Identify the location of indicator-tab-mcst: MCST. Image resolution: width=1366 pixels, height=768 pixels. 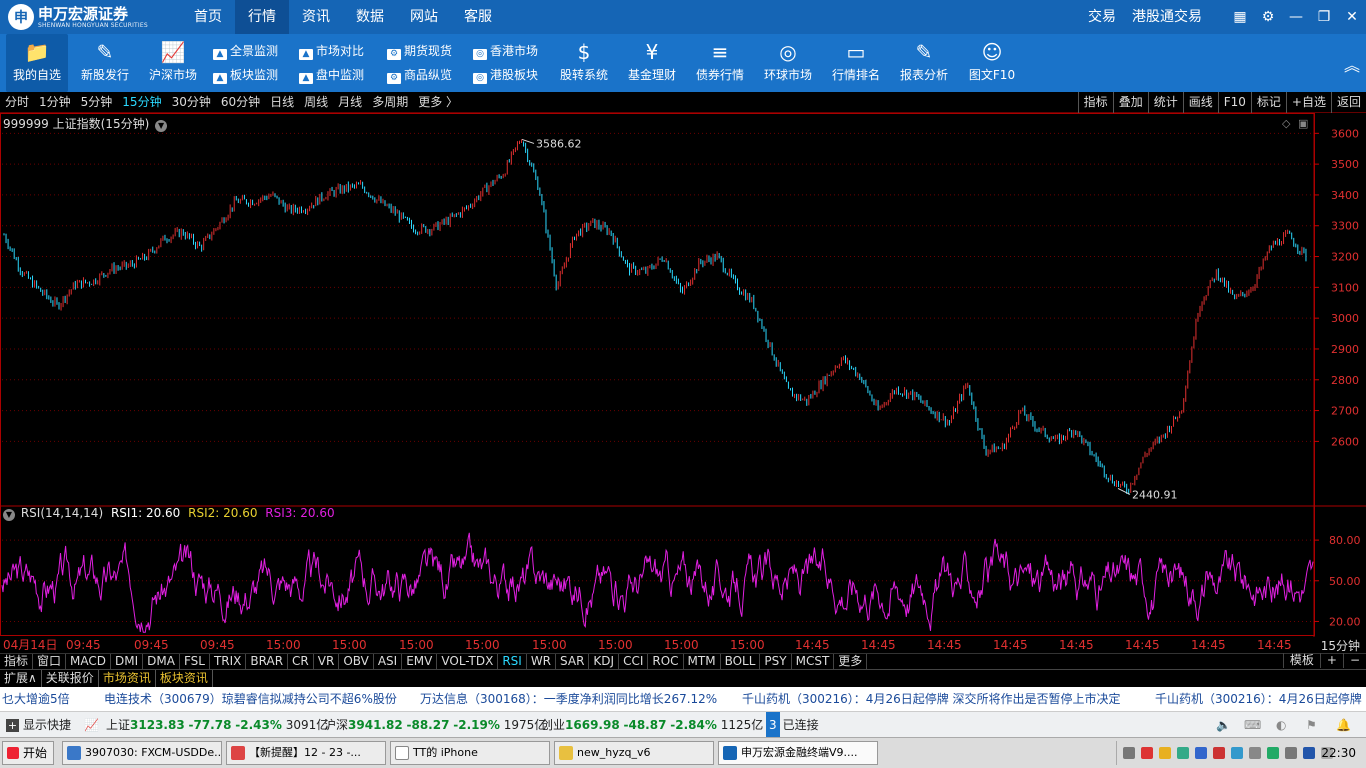
(813, 661).